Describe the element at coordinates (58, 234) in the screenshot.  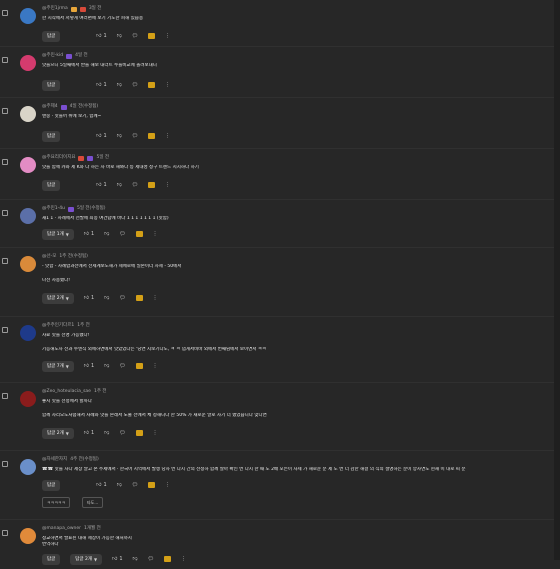
I see `view-replies-button: 답글 1개 ▼` at that location.